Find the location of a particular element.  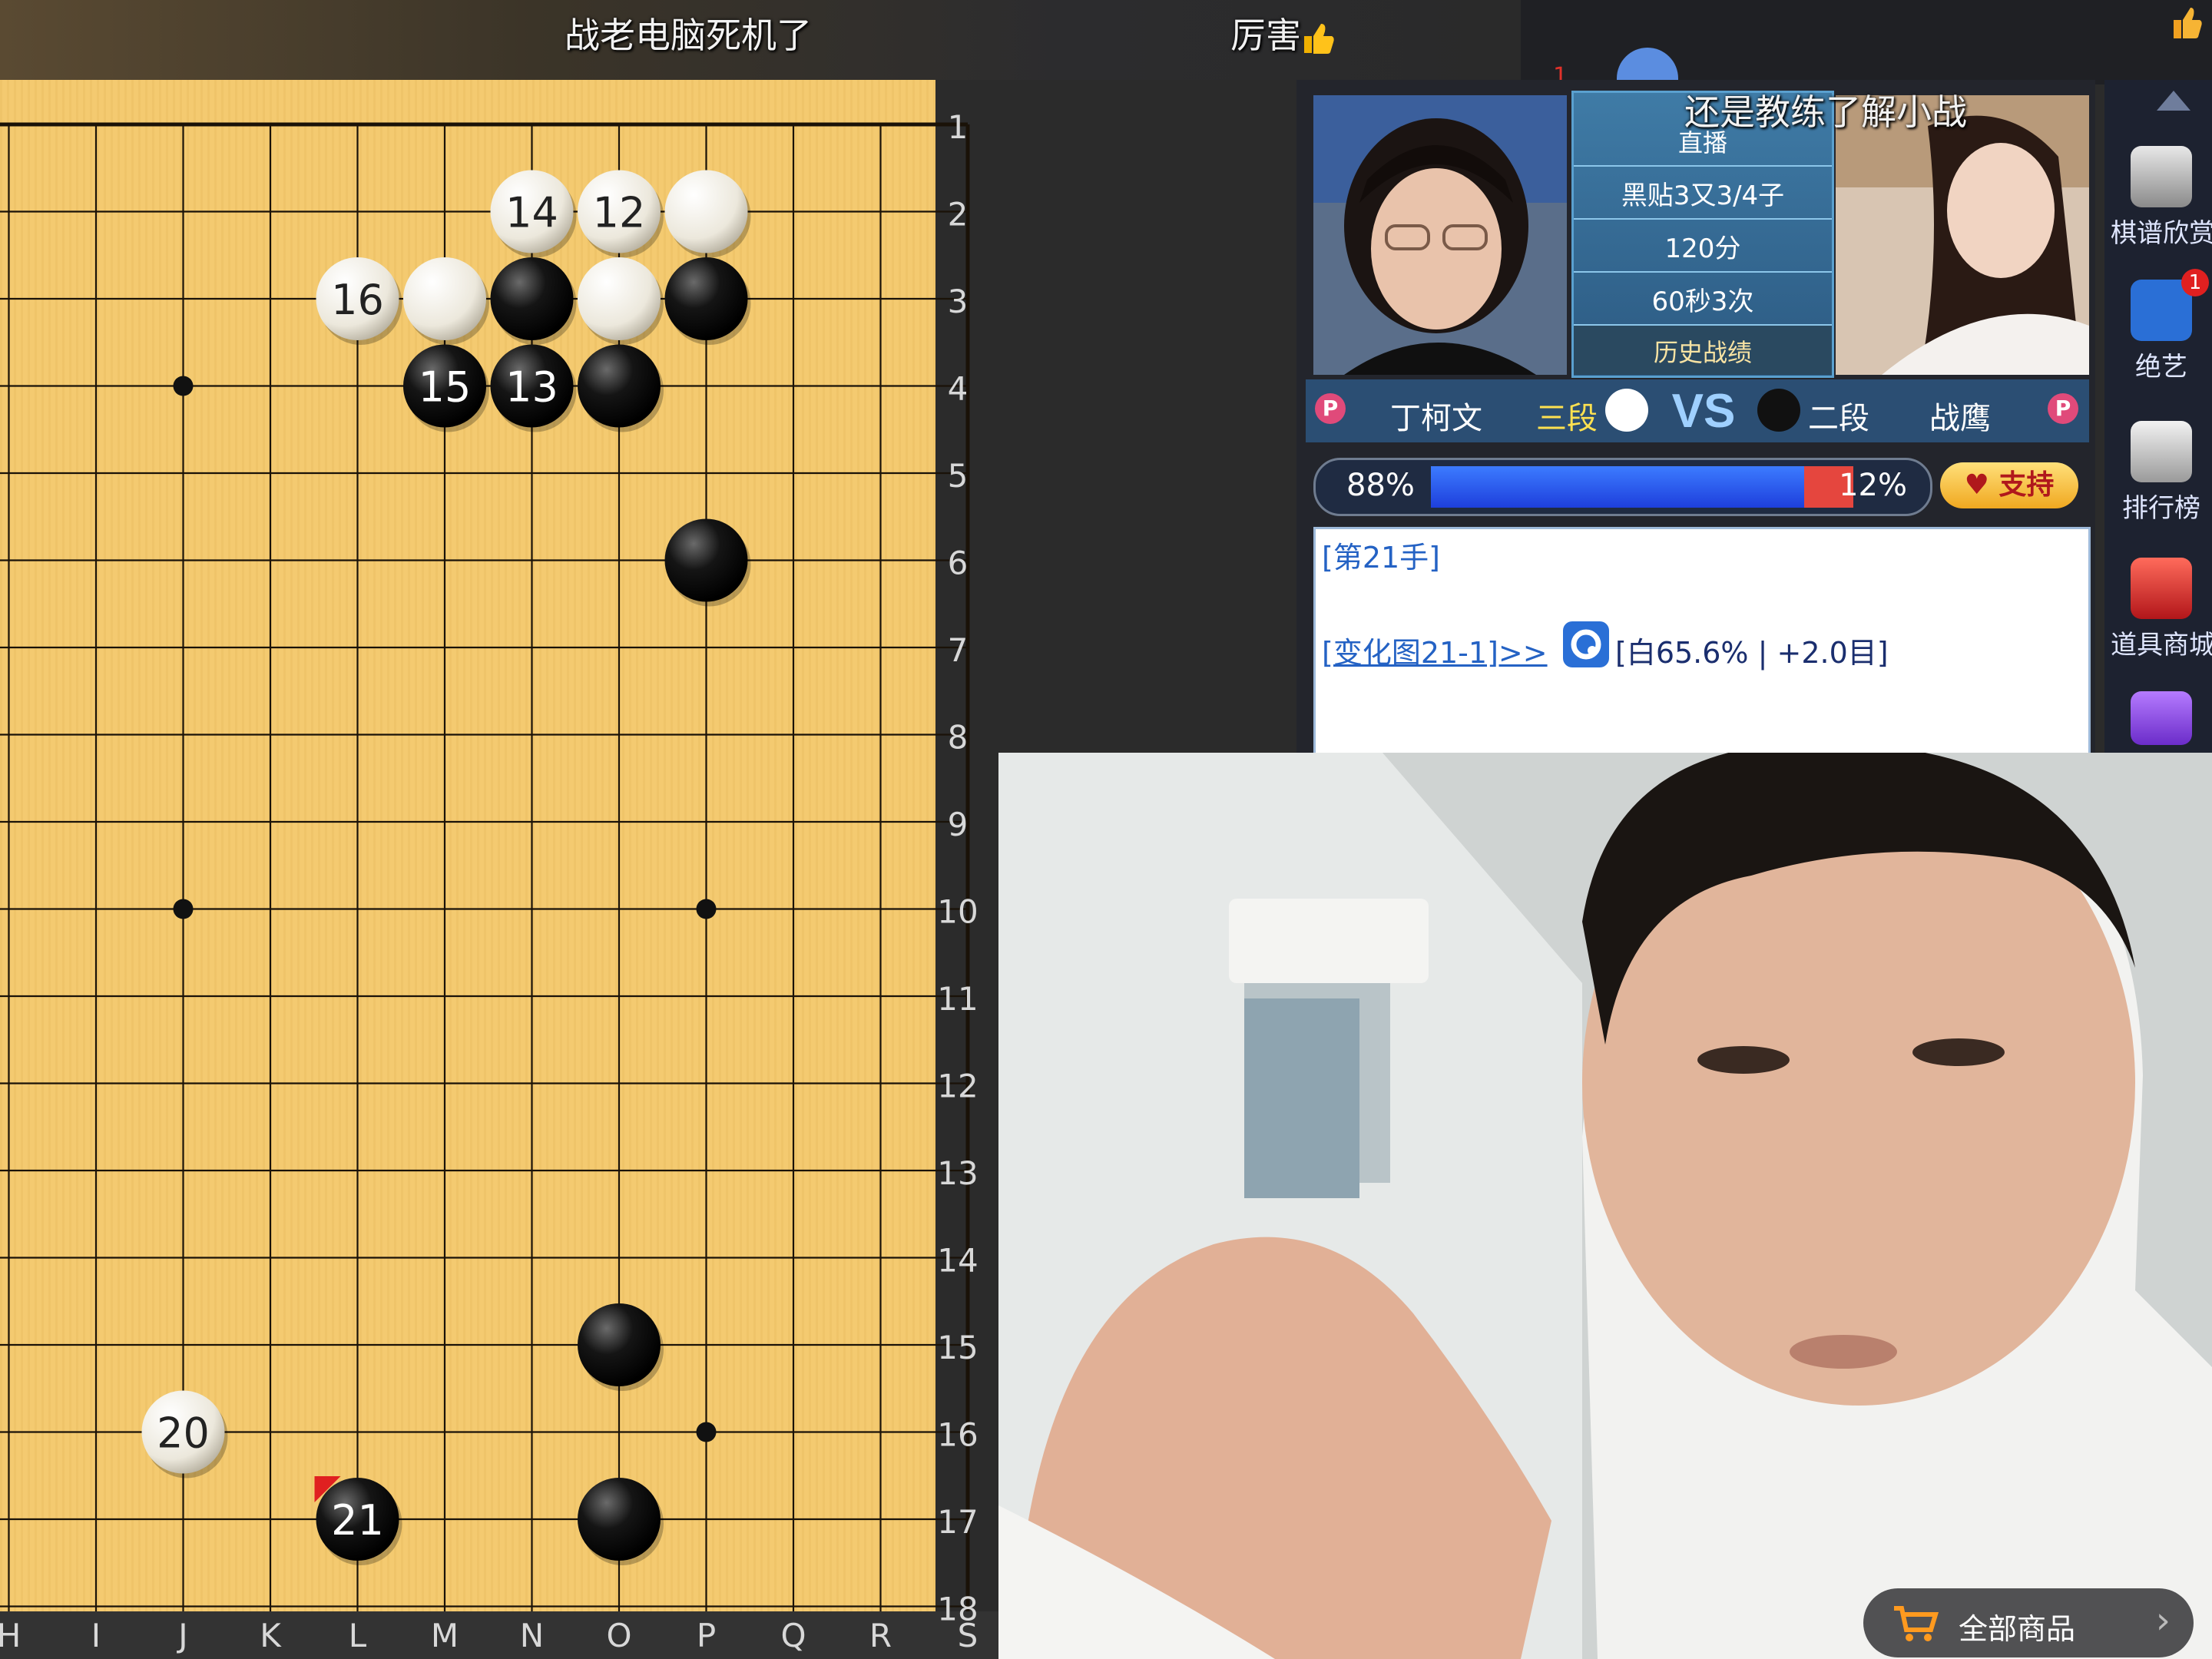

list-icon is located at coordinates (2161, 452).